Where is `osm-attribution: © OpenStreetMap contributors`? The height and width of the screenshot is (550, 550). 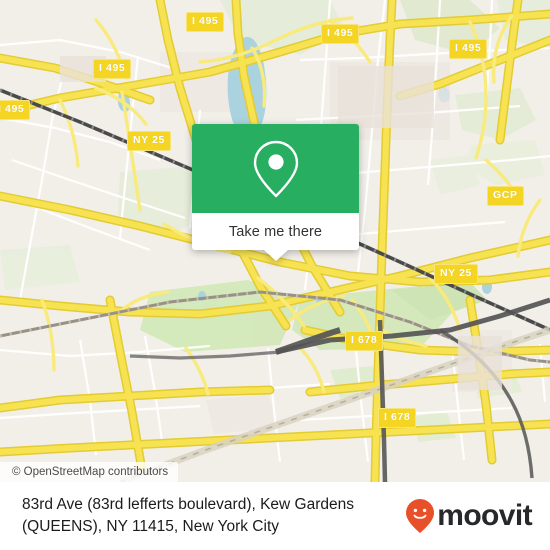 osm-attribution: © OpenStreetMap contributors is located at coordinates (89, 472).